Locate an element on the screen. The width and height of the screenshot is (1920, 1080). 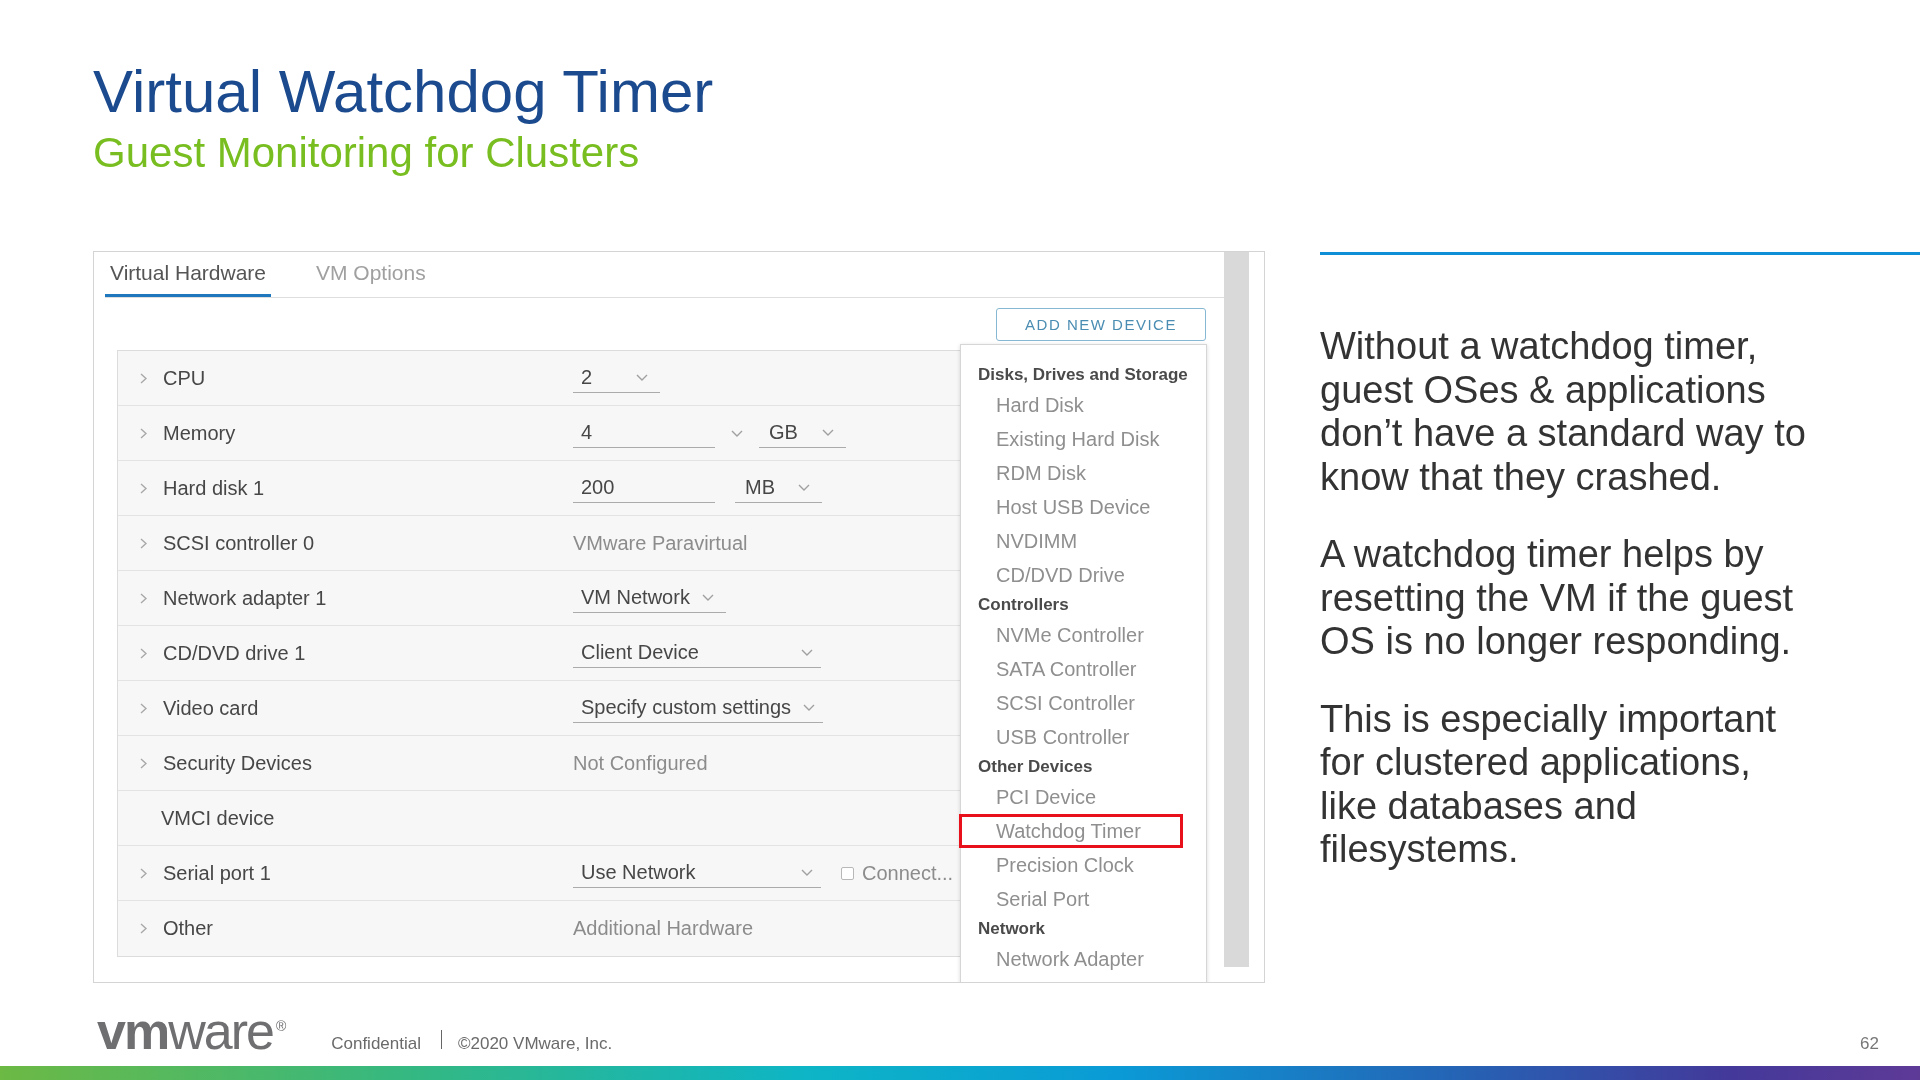
row-label: CPU is located at coordinates (184, 378).